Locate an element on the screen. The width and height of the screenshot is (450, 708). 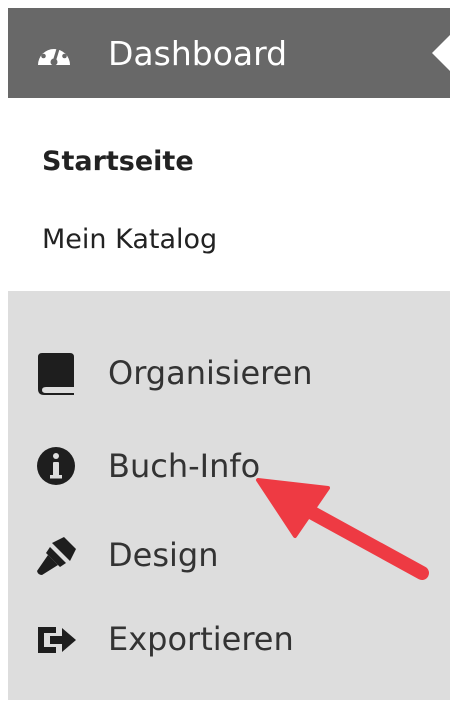
menu-item-exportieren: Exportieren is located at coordinates (229, 639).